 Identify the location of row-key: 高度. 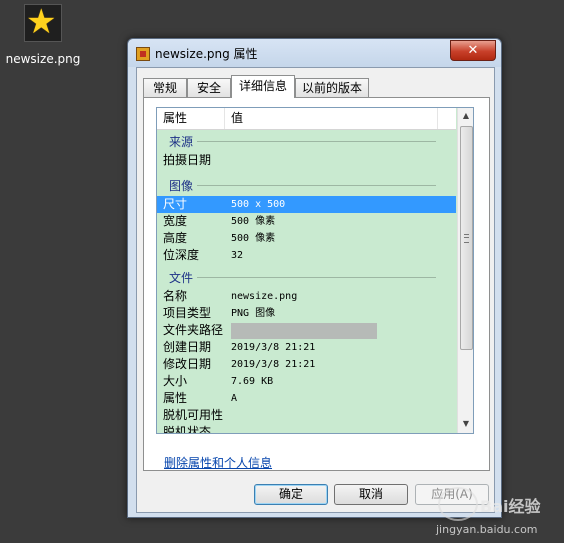
(175, 238).